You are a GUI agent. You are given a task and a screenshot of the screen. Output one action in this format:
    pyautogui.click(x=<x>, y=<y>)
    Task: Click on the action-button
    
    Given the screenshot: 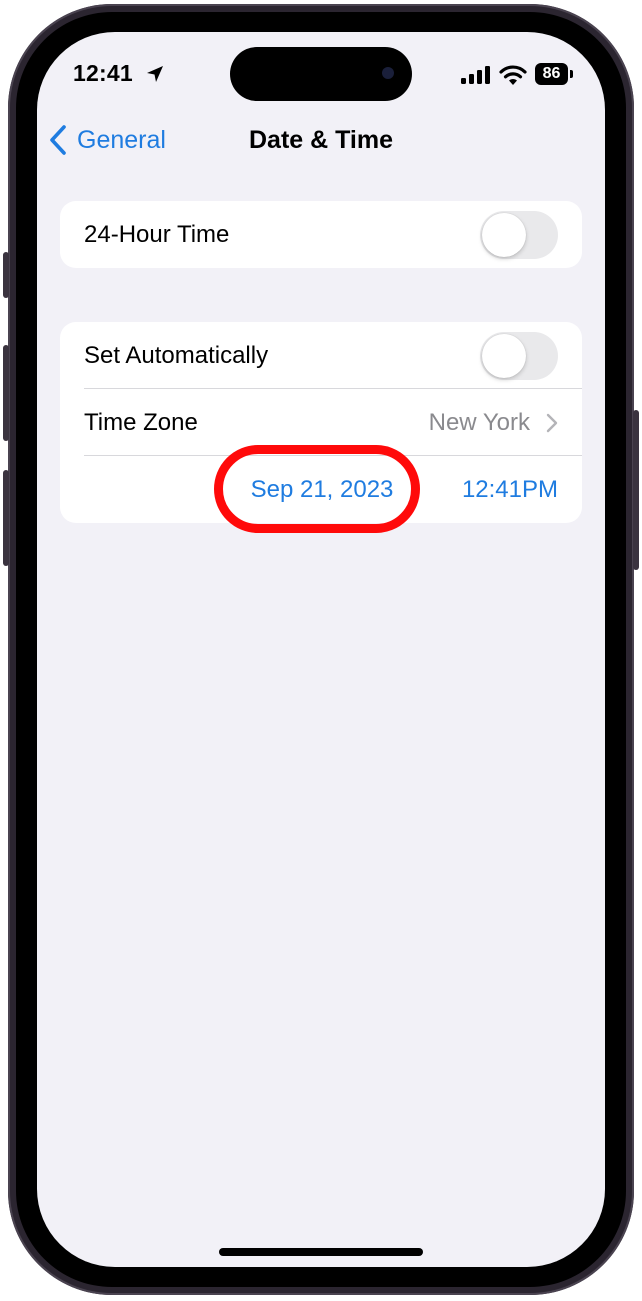 What is the action you would take?
    pyautogui.click(x=6, y=275)
    